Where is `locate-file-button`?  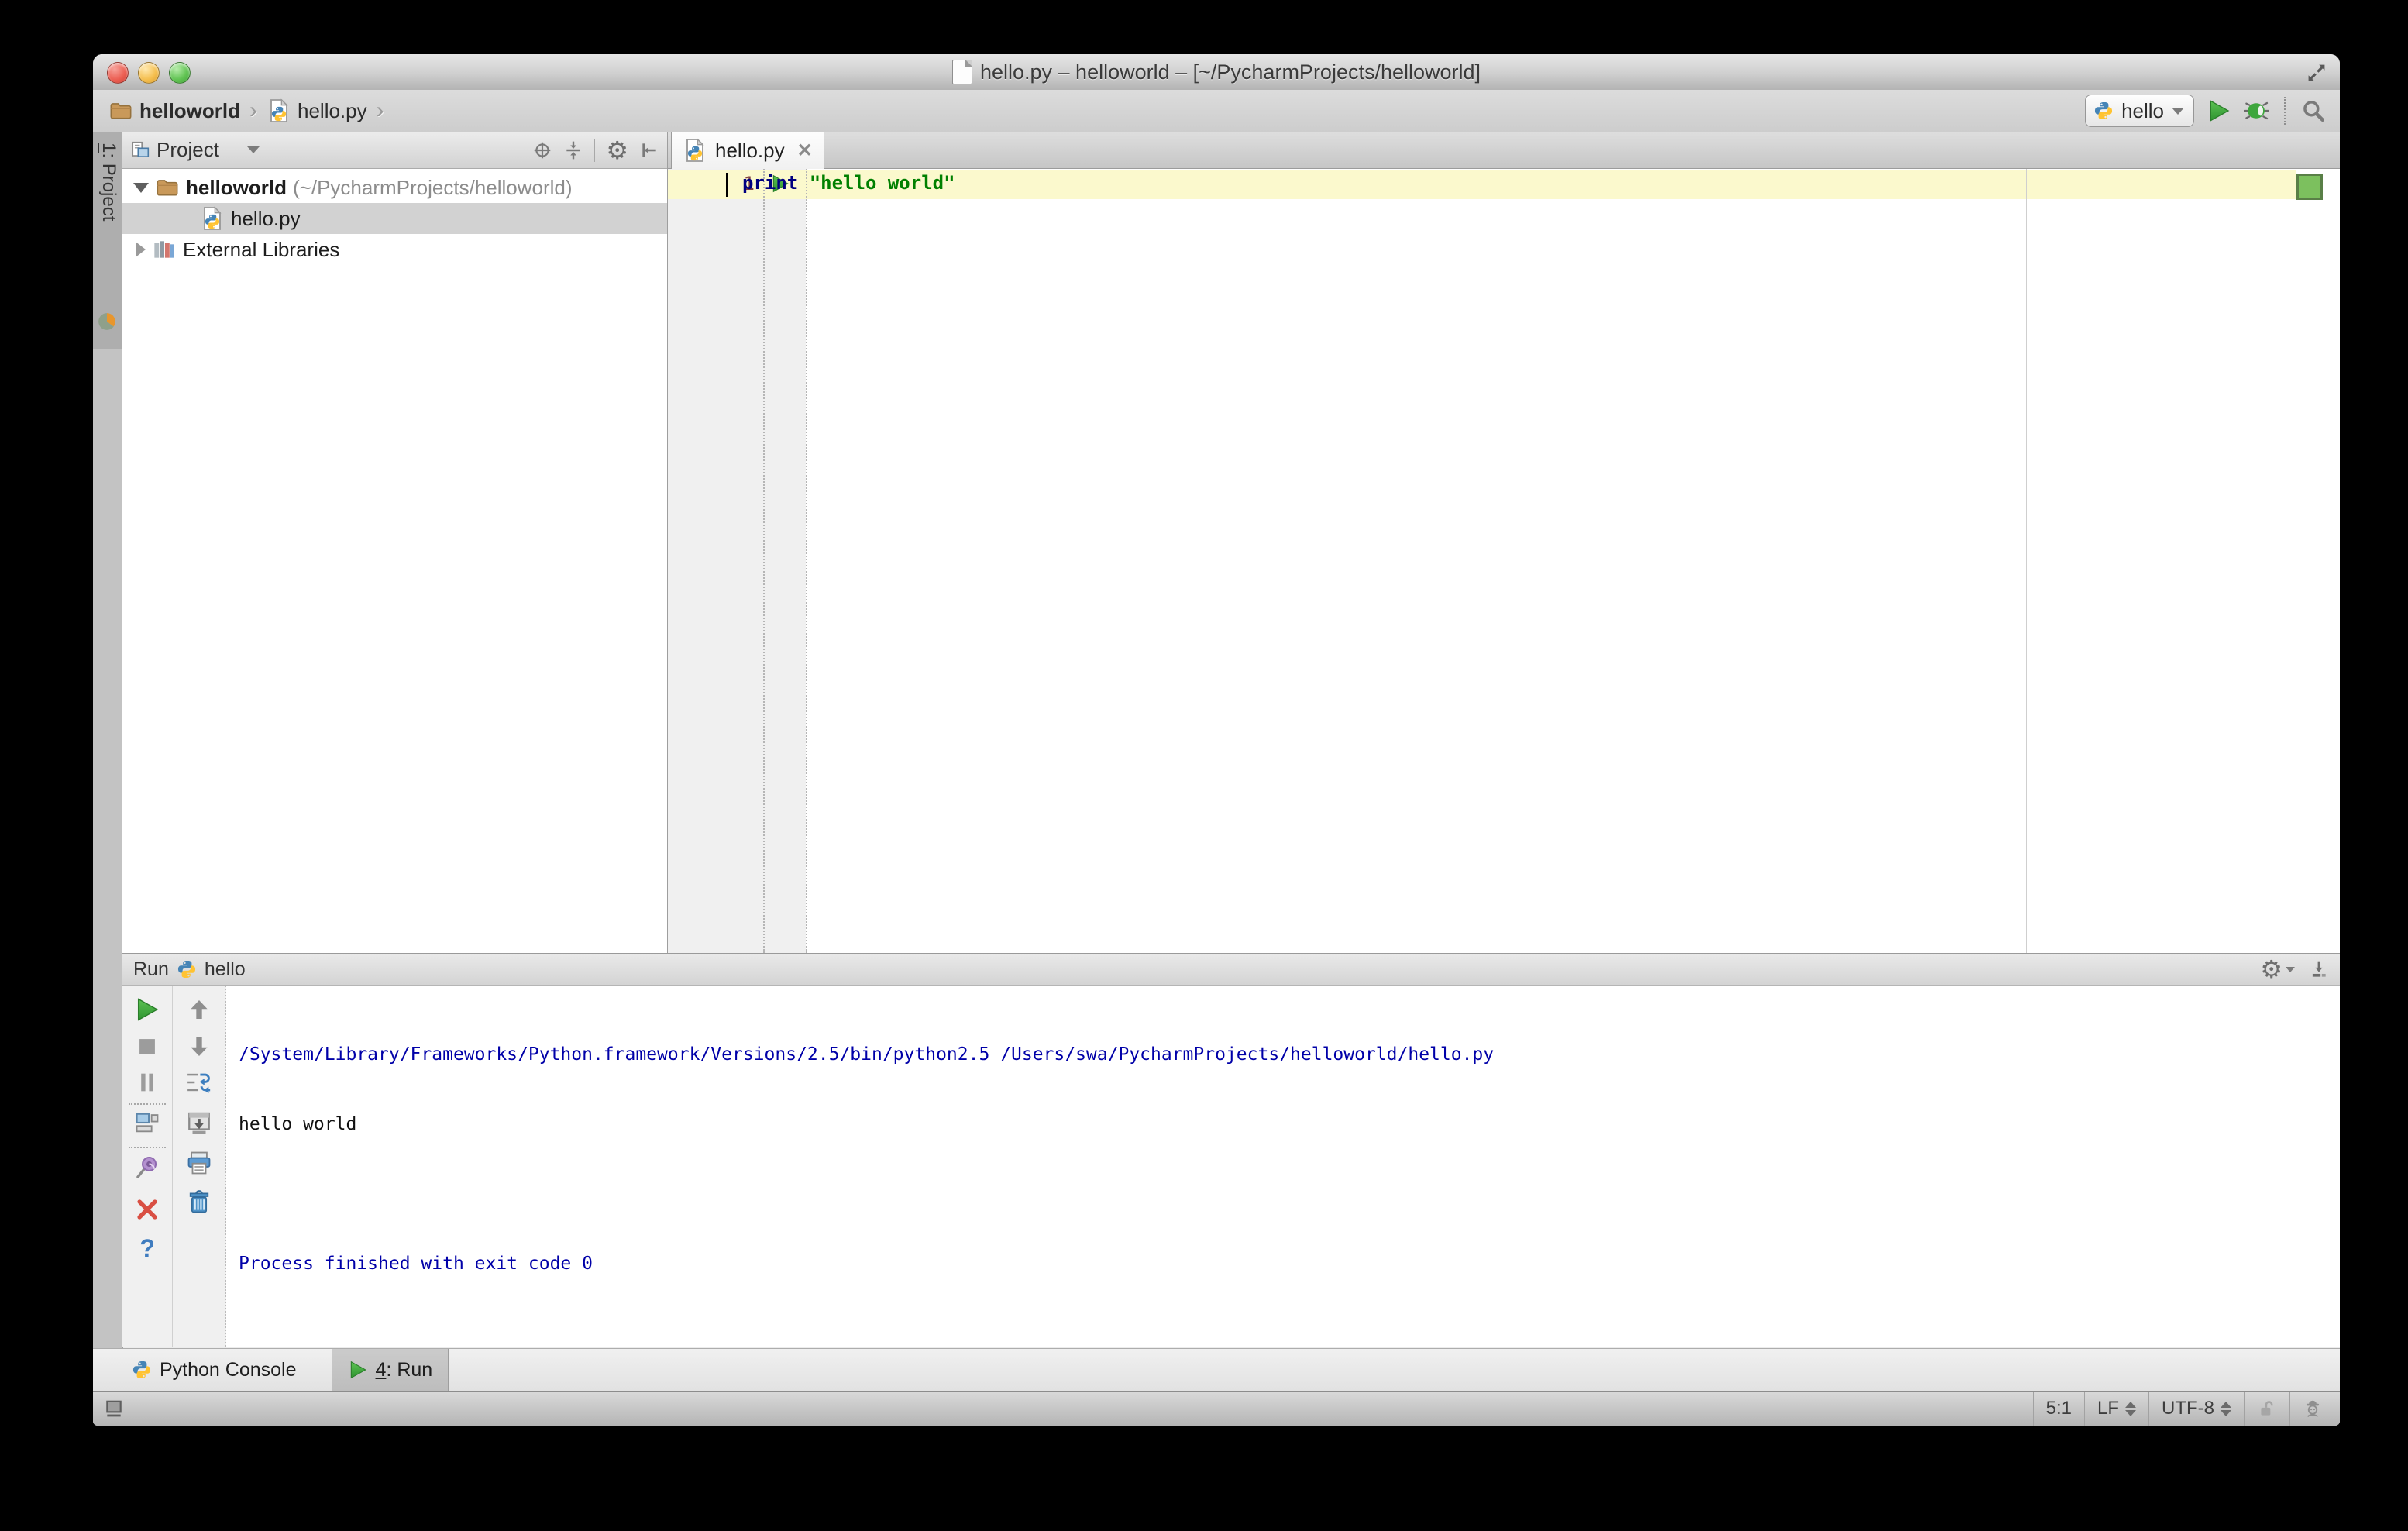
locate-file-button is located at coordinates (542, 150).